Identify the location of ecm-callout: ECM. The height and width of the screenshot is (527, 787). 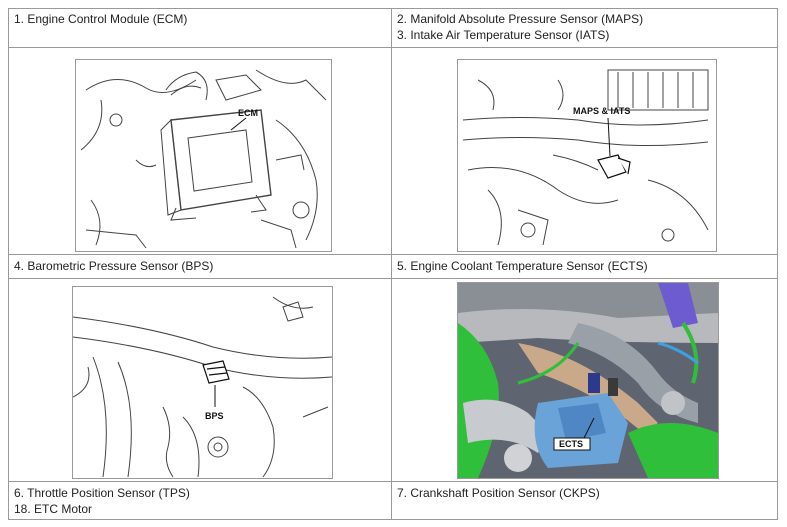
(248, 113).